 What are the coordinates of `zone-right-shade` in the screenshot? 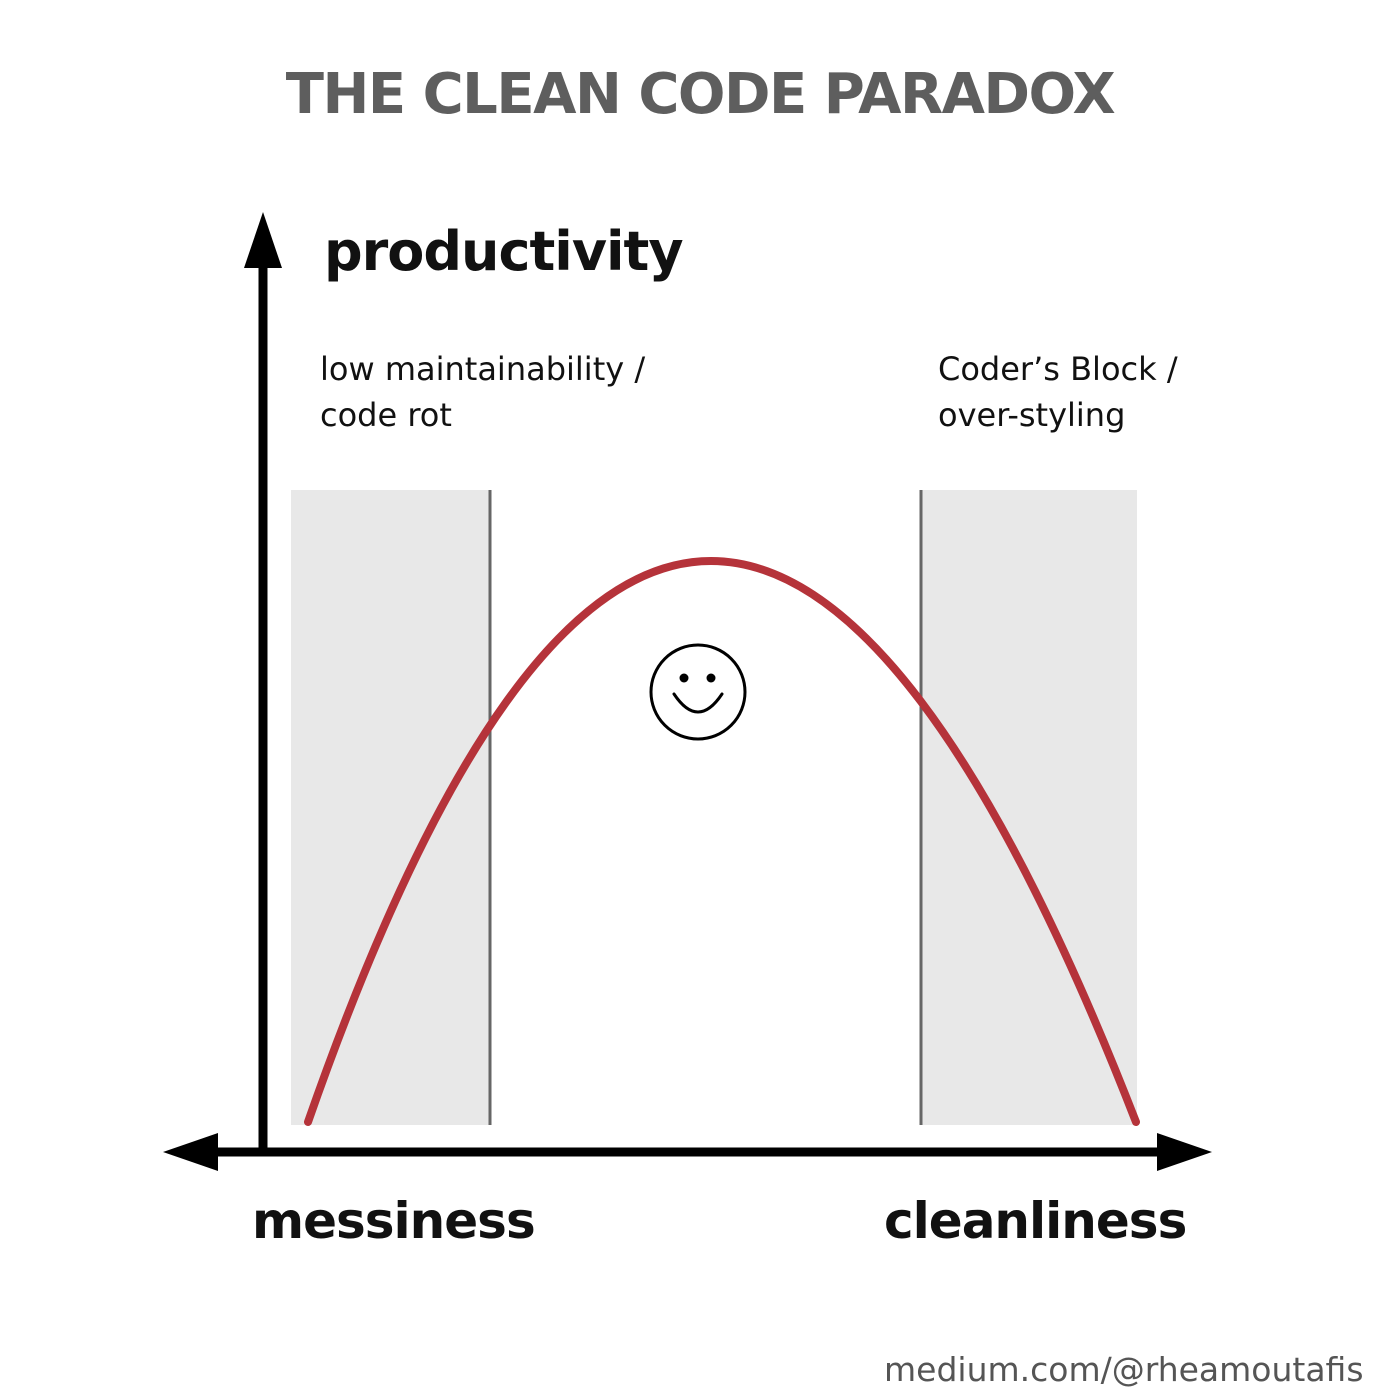 It's located at (1029, 807).